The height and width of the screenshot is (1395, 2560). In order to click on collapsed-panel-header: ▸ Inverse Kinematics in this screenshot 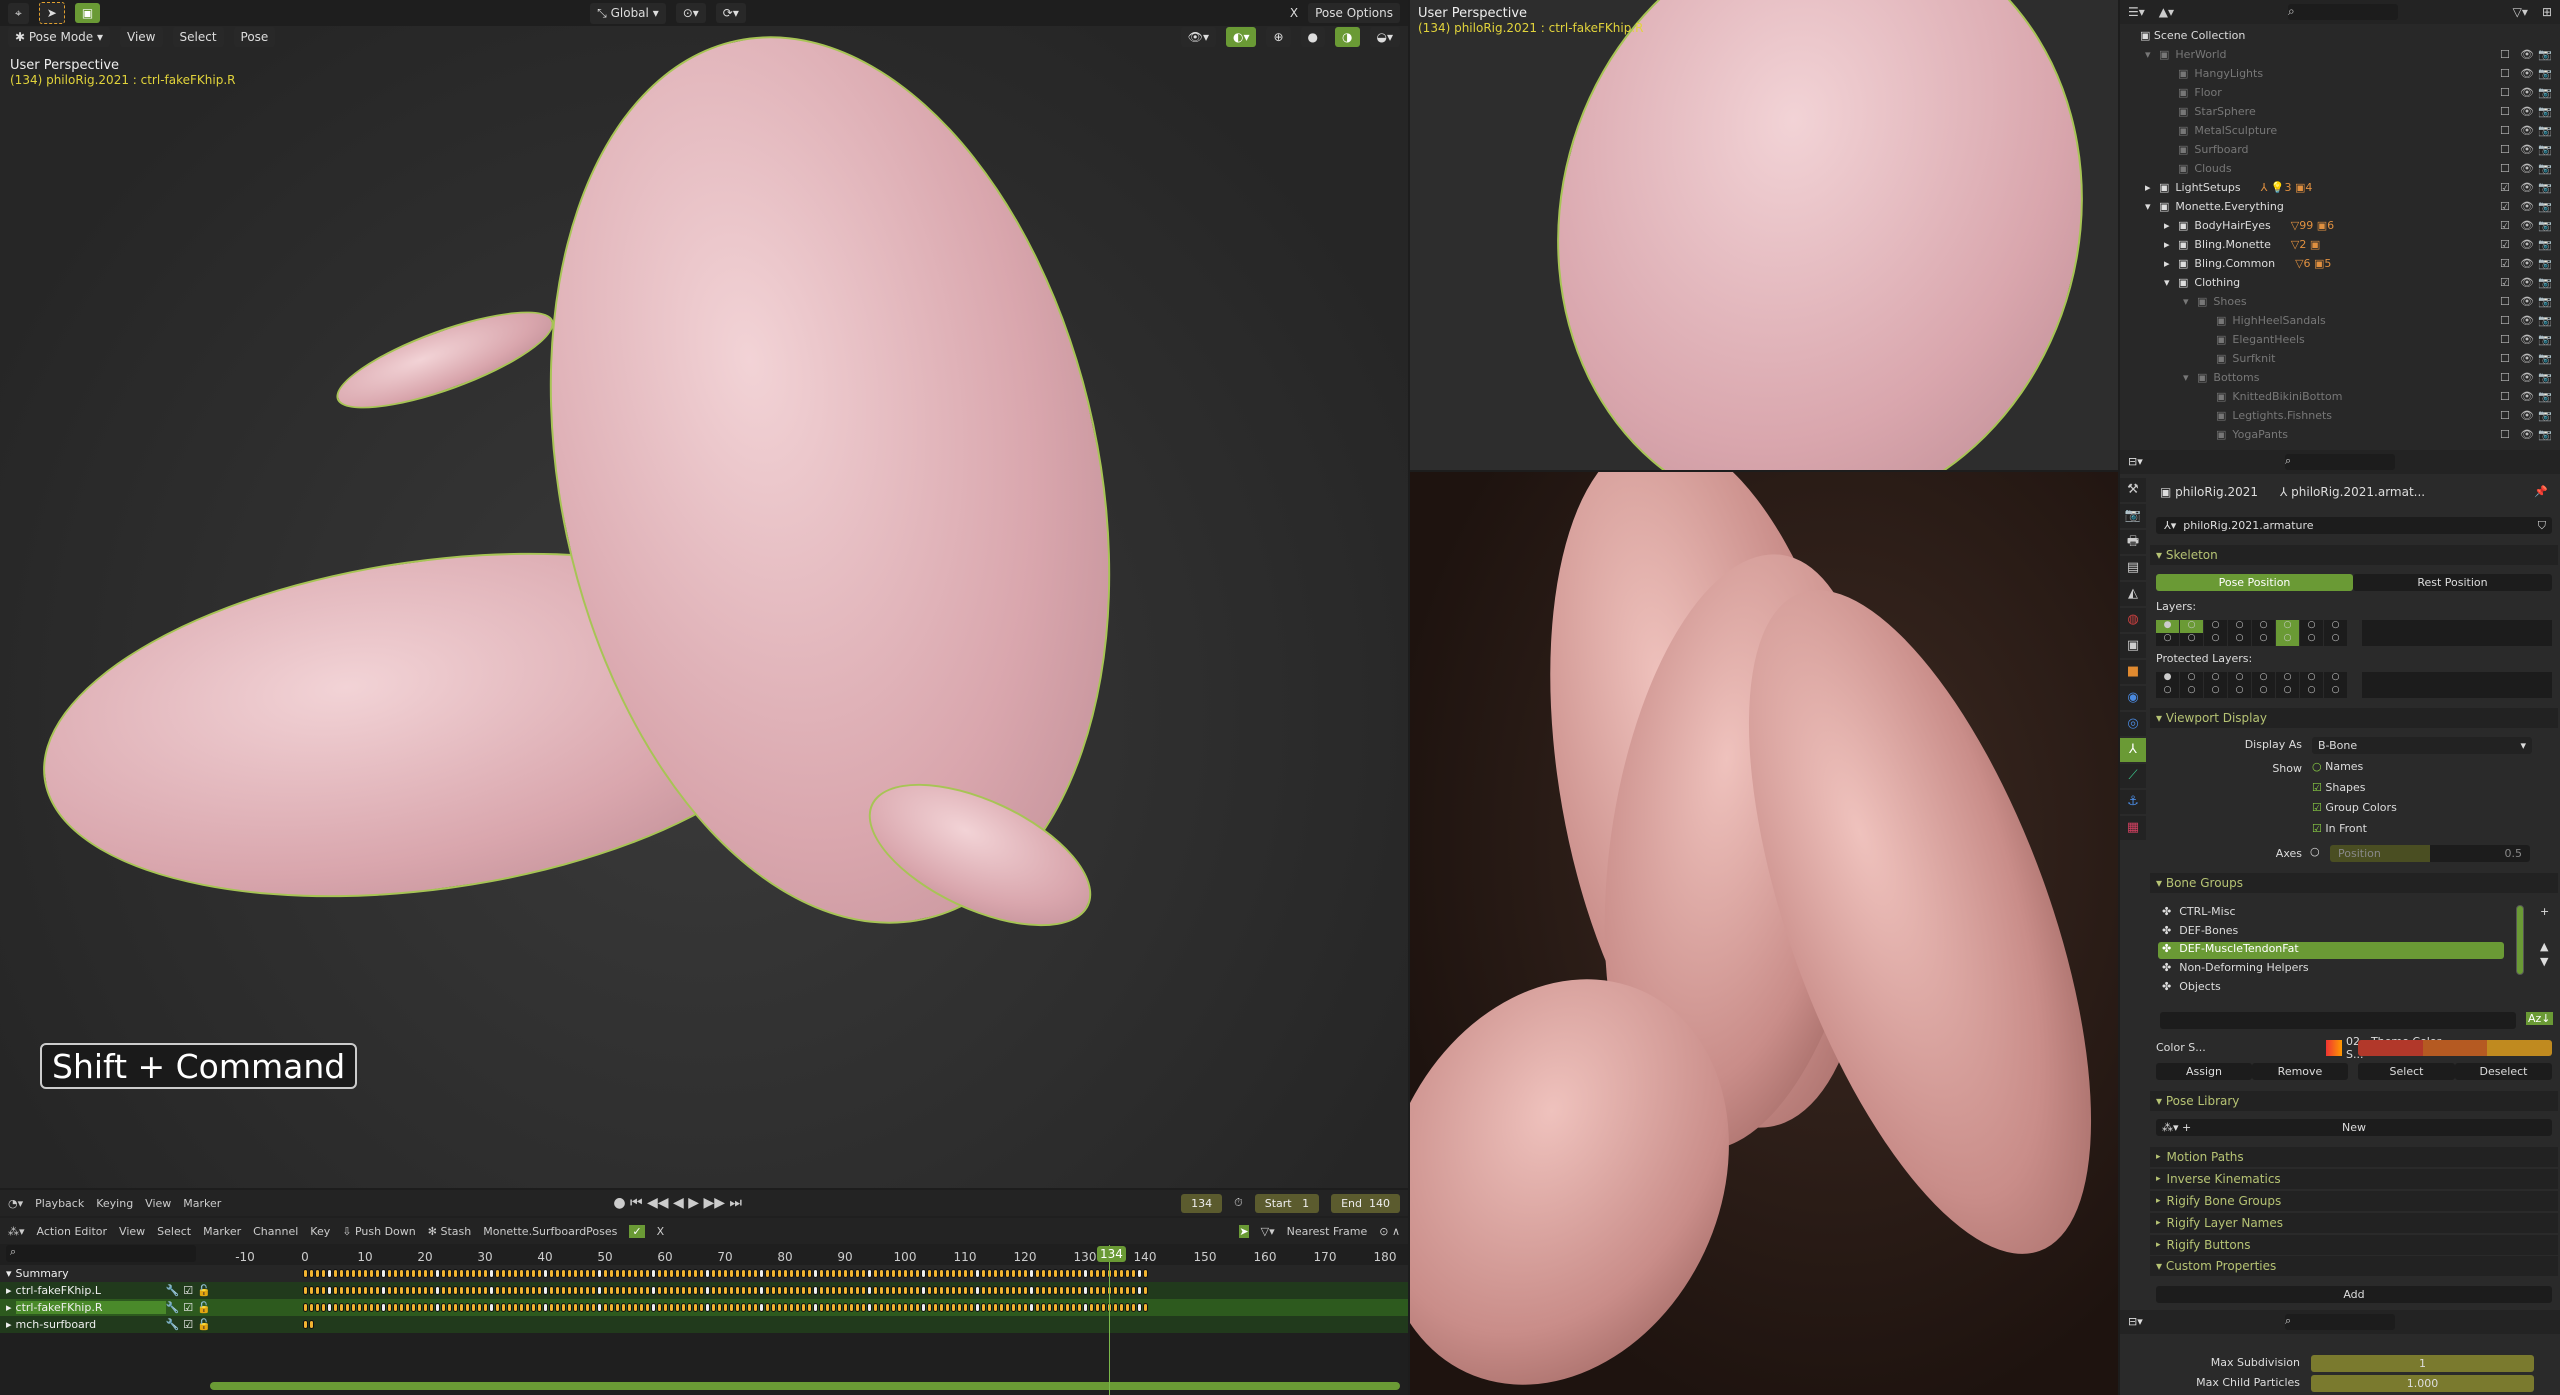, I will do `click(2354, 1179)`.